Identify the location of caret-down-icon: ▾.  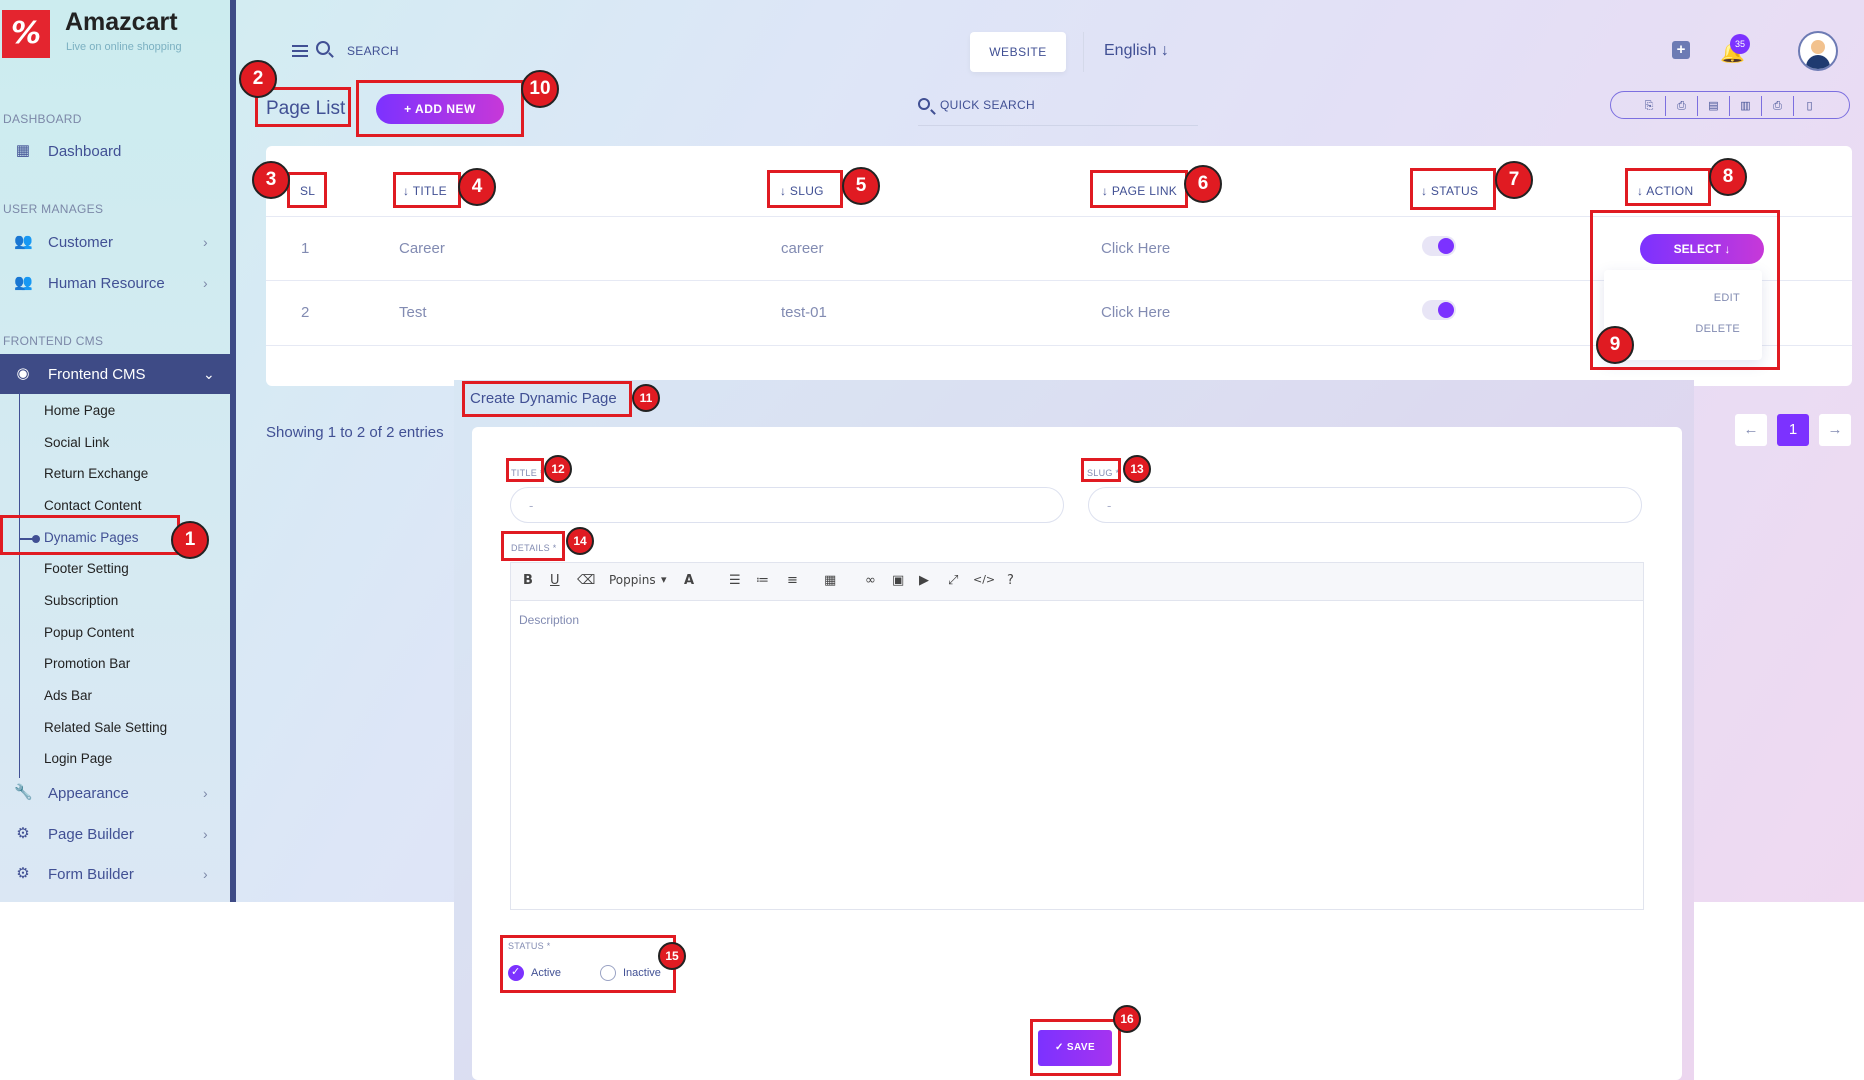
(664, 579).